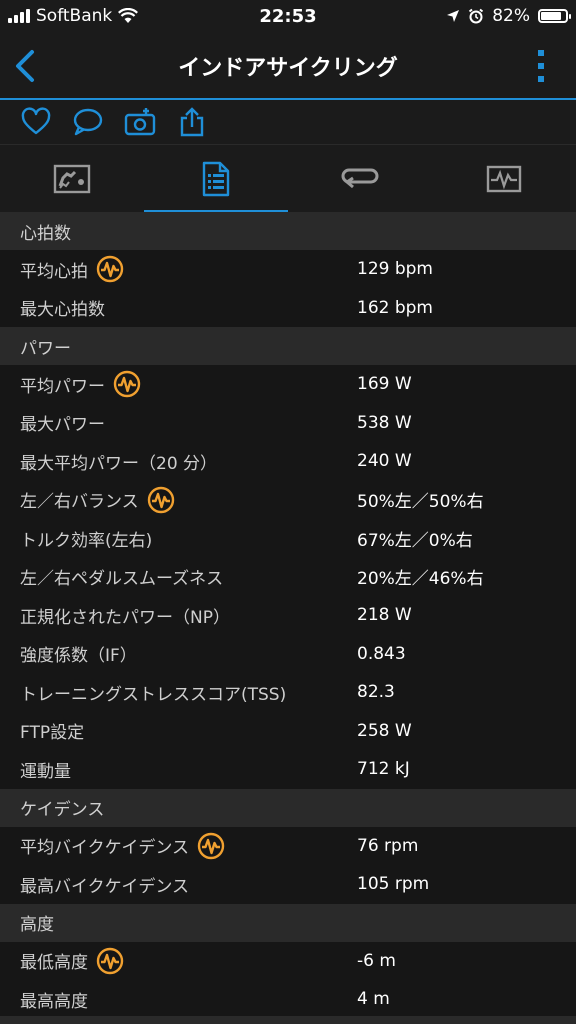 The image size is (576, 1024). Describe the element at coordinates (376, 692) in the screenshot. I see `stat-value: 82.3` at that location.